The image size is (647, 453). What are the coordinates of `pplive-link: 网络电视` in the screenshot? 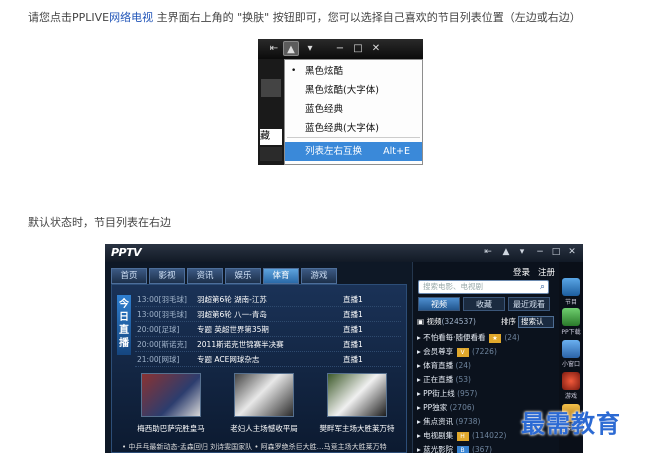 It's located at (131, 17).